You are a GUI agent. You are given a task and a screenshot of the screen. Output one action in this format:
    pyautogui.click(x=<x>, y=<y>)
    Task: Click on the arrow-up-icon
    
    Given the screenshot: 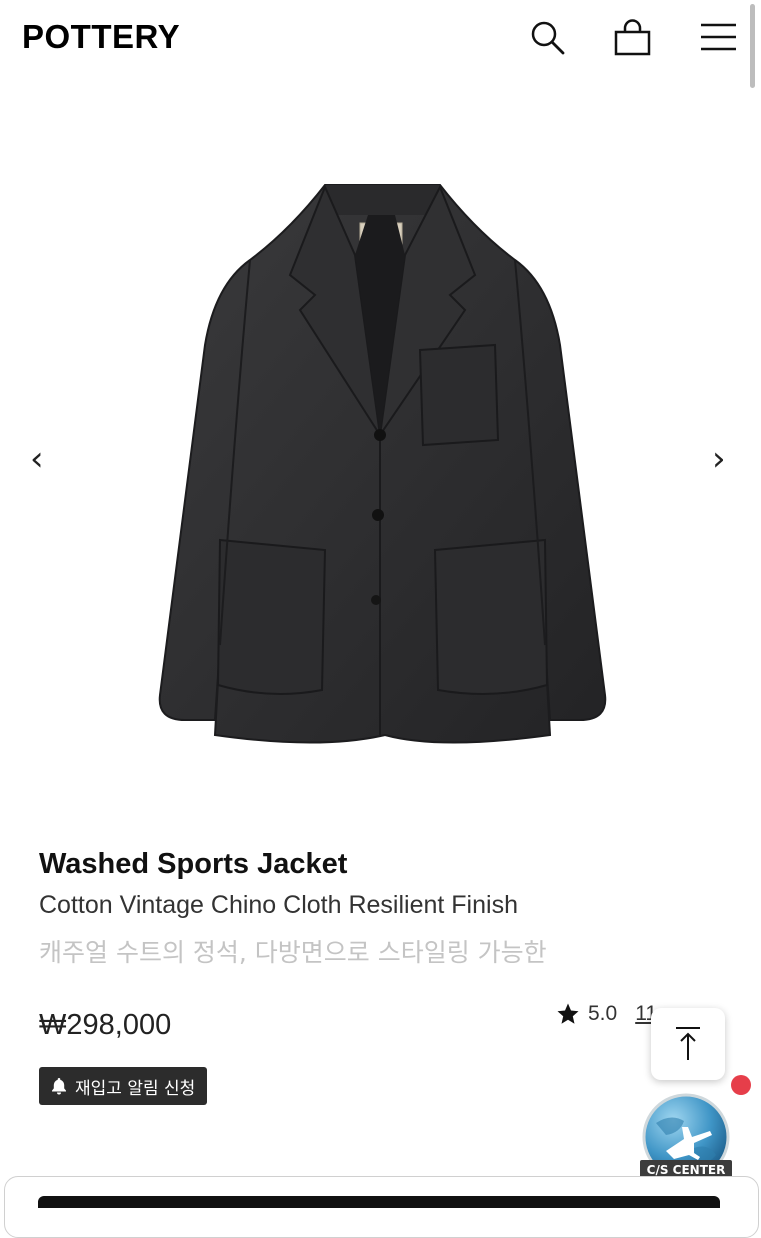 What is the action you would take?
    pyautogui.click(x=688, y=1043)
    